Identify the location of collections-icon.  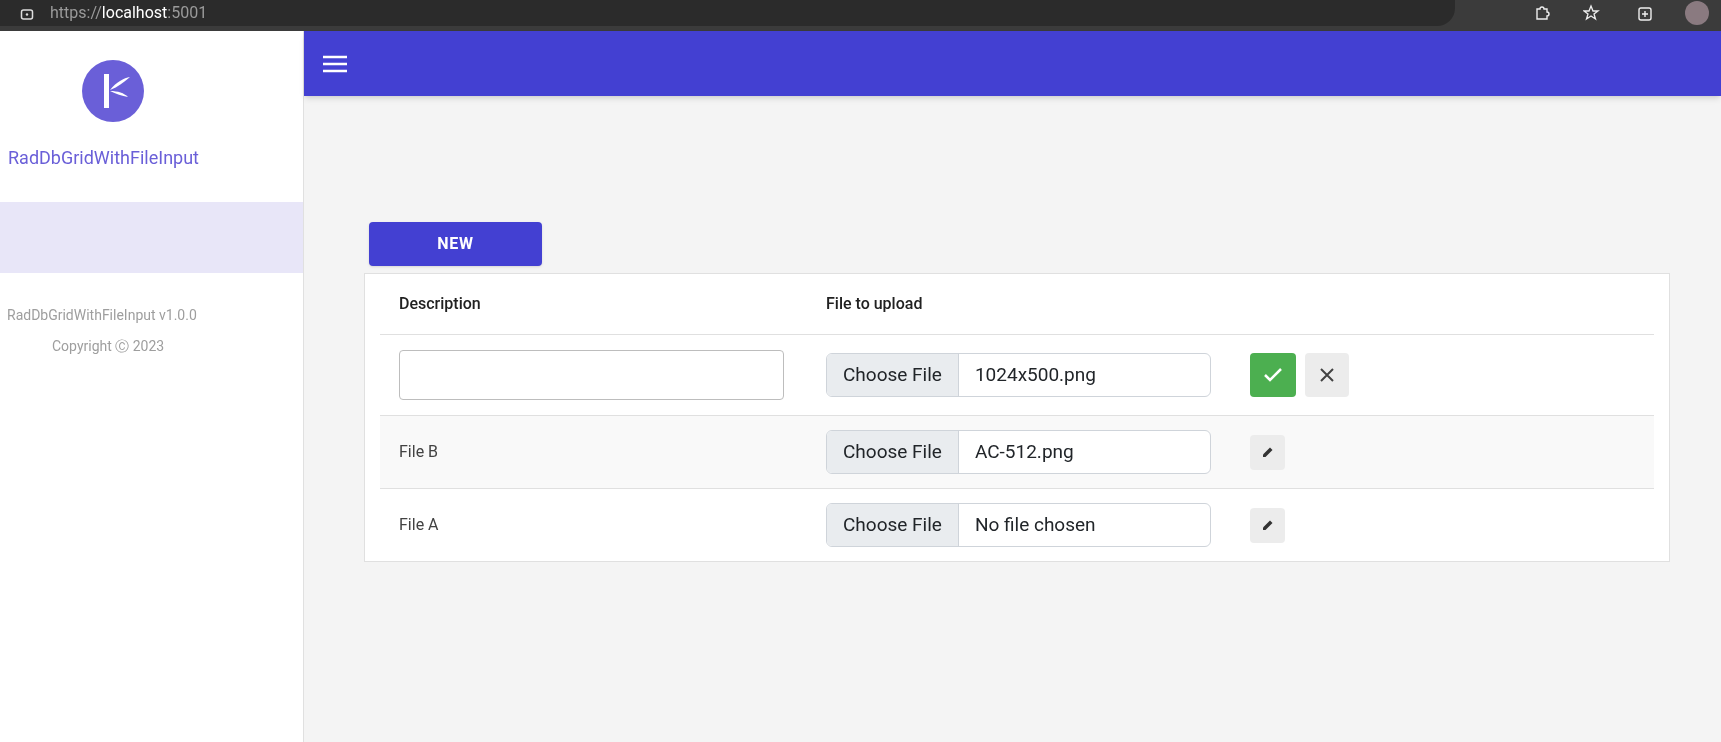
(1644, 13).